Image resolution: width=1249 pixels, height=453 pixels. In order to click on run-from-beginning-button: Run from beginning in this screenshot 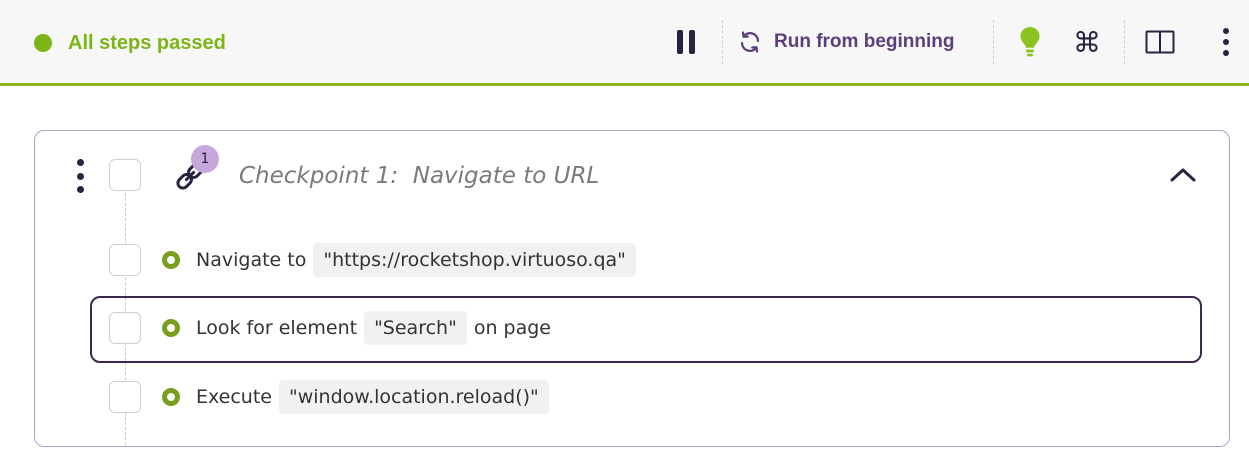, I will do `click(860, 42)`.